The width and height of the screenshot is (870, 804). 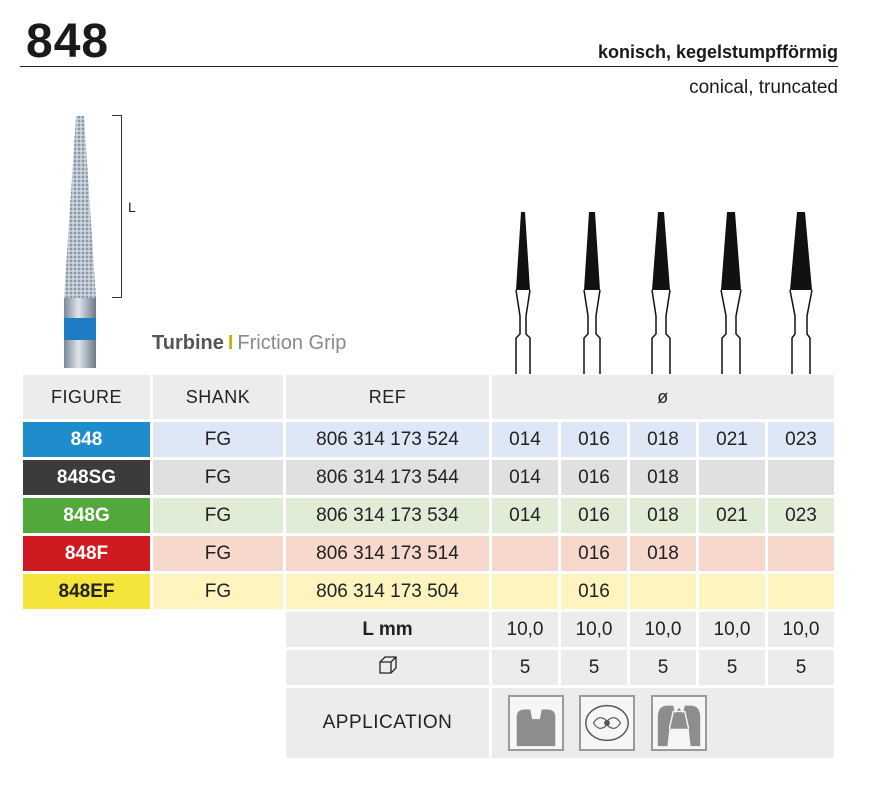 I want to click on shank-type-secondary: Friction Grip, so click(x=292, y=343).